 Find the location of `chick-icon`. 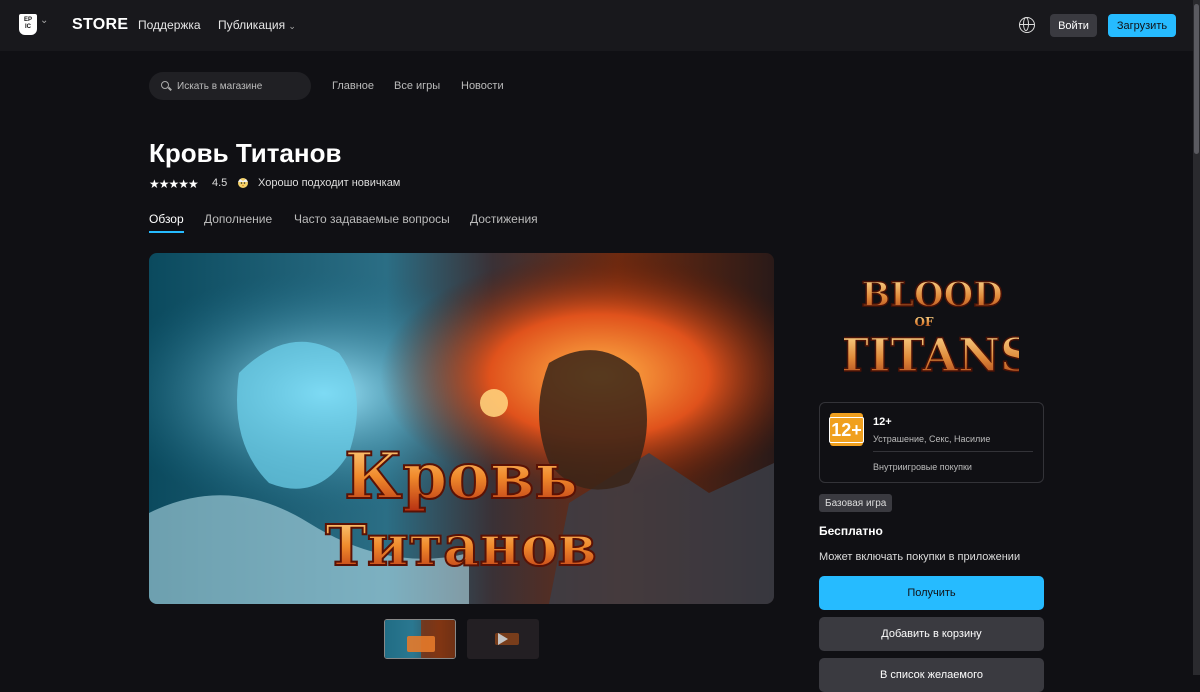

chick-icon is located at coordinates (243, 183).